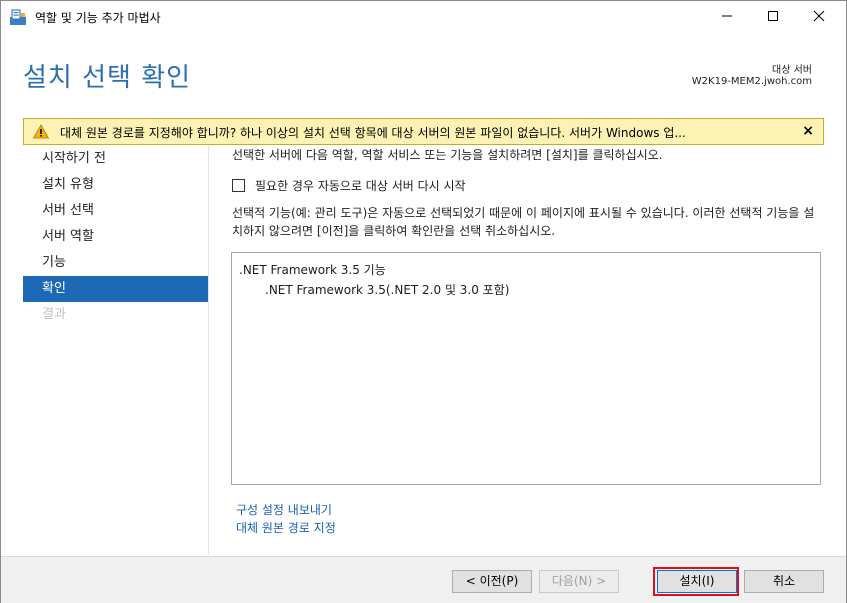  Describe the element at coordinates (697, 581) in the screenshot. I see `install-button: 설치(I)` at that location.